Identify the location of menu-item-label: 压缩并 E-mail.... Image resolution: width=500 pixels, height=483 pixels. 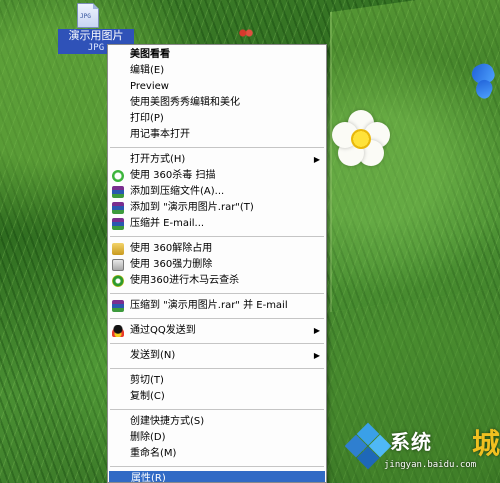
(167, 223).